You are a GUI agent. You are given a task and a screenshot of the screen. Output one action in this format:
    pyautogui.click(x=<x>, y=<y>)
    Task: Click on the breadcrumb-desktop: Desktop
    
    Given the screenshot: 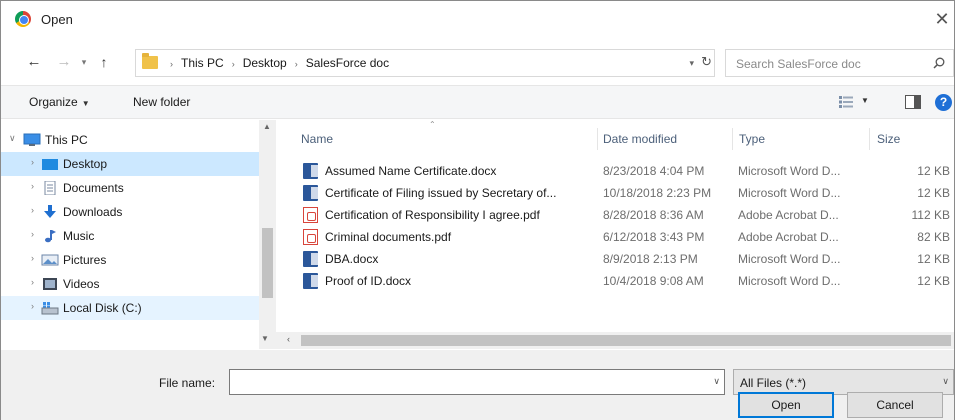 What is the action you would take?
    pyautogui.click(x=265, y=63)
    